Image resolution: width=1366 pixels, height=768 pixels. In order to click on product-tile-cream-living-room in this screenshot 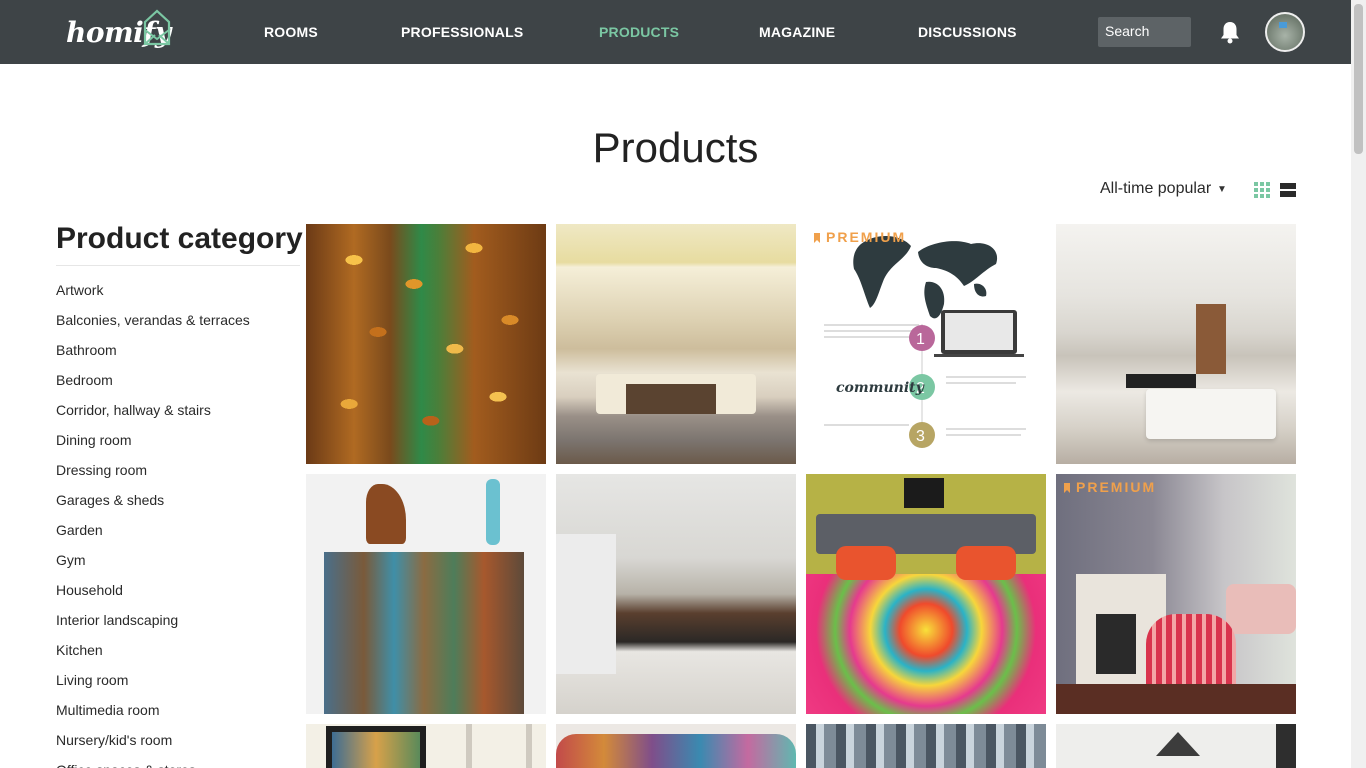, I will do `click(676, 344)`.